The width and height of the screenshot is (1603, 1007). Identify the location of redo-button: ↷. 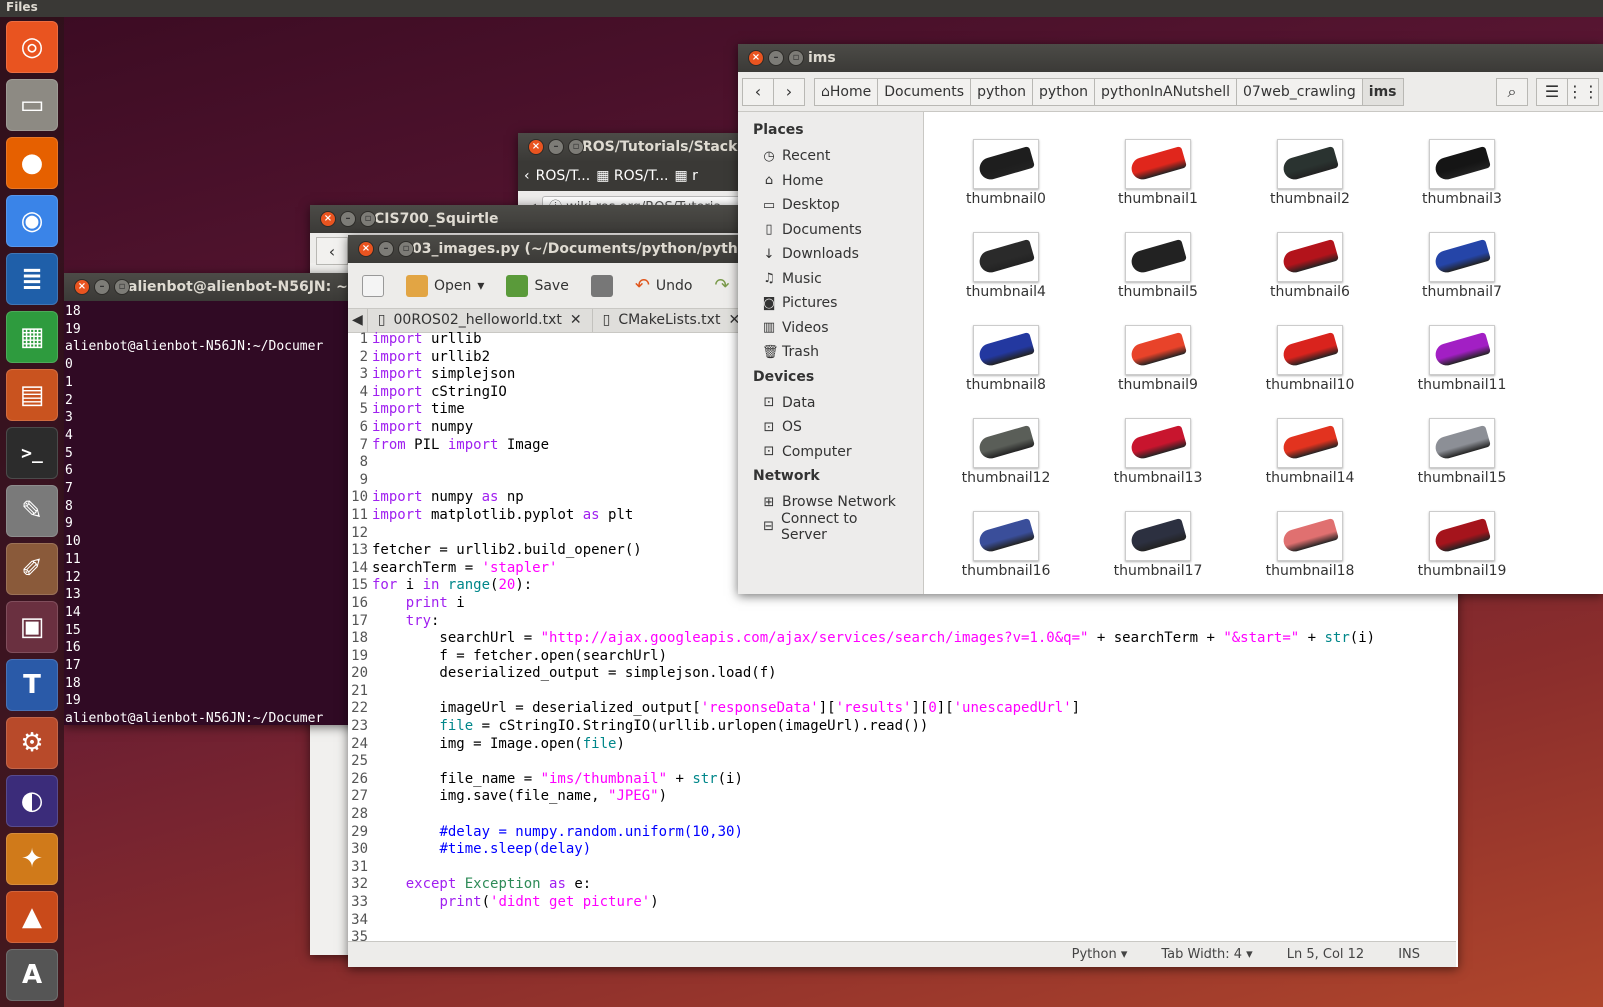
(721, 285).